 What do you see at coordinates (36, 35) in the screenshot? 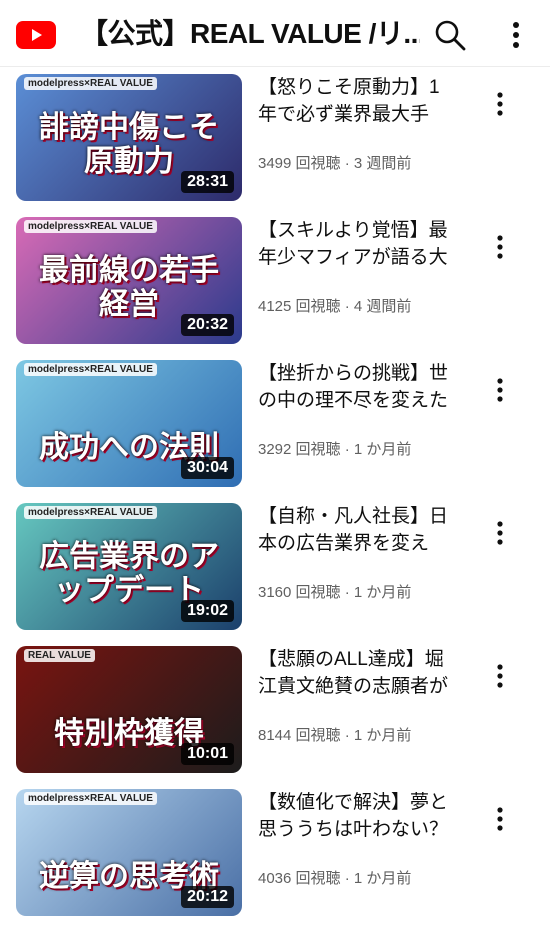
I see `youtube-logo-icon` at bounding box center [36, 35].